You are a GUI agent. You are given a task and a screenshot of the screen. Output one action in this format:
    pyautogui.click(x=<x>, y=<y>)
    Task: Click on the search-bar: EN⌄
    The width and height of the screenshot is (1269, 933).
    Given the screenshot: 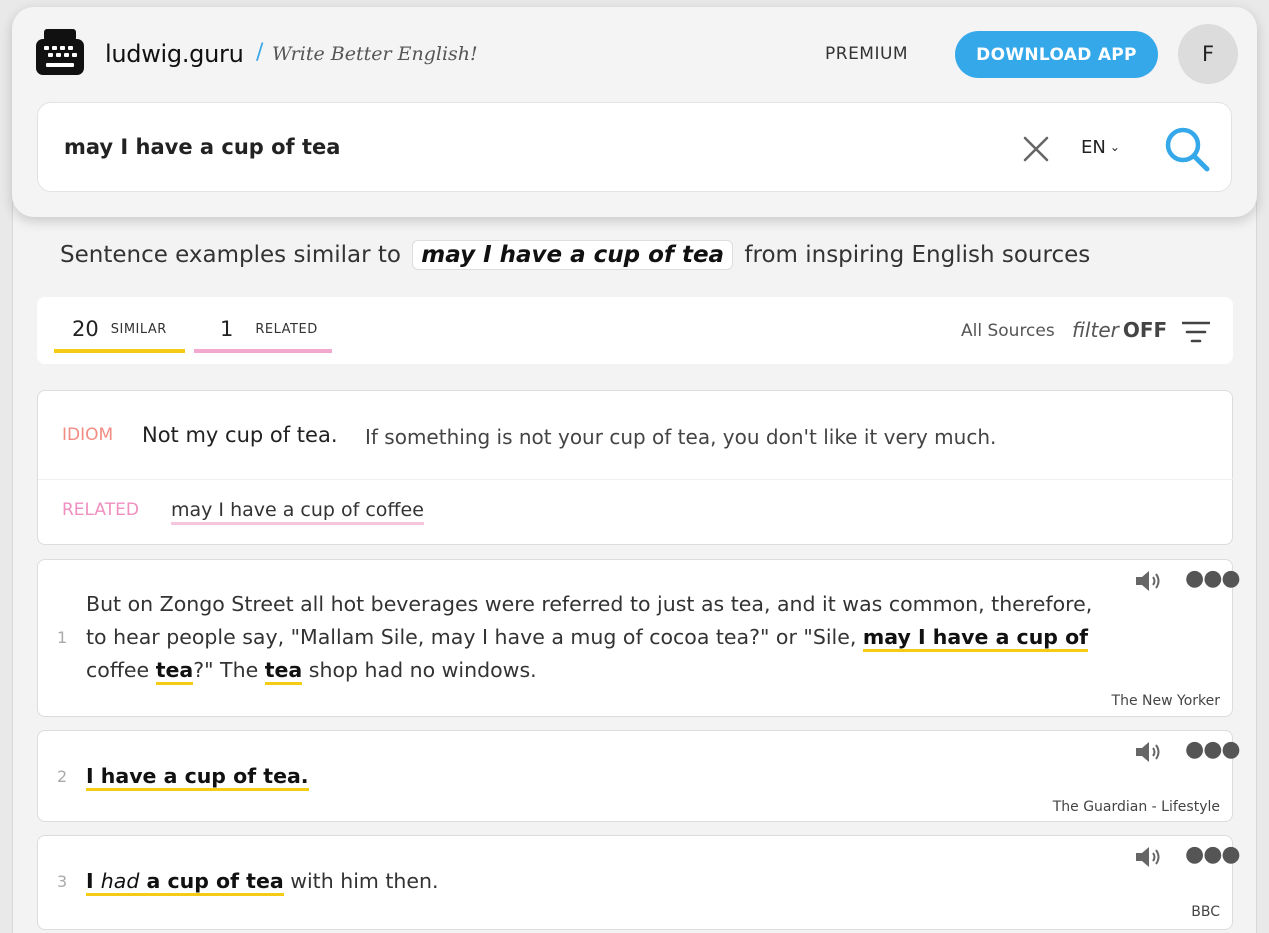 What is the action you would take?
    pyautogui.click(x=634, y=147)
    